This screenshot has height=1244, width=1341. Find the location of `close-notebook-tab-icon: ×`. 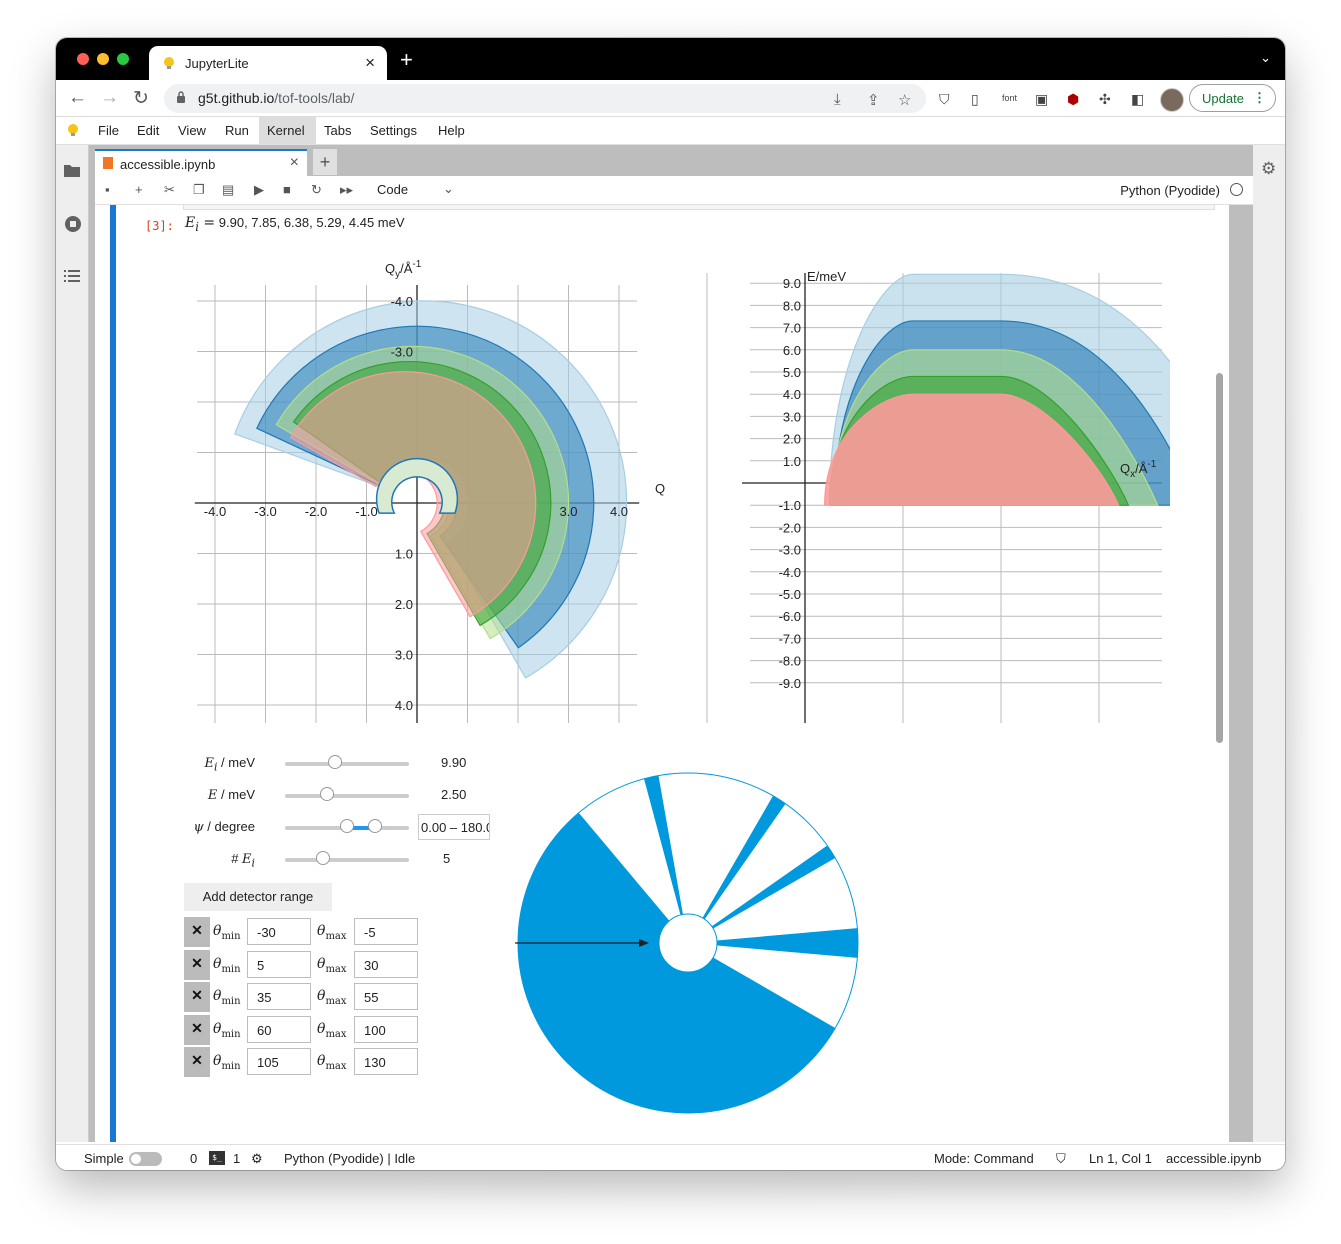

close-notebook-tab-icon: × is located at coordinates (294, 163).